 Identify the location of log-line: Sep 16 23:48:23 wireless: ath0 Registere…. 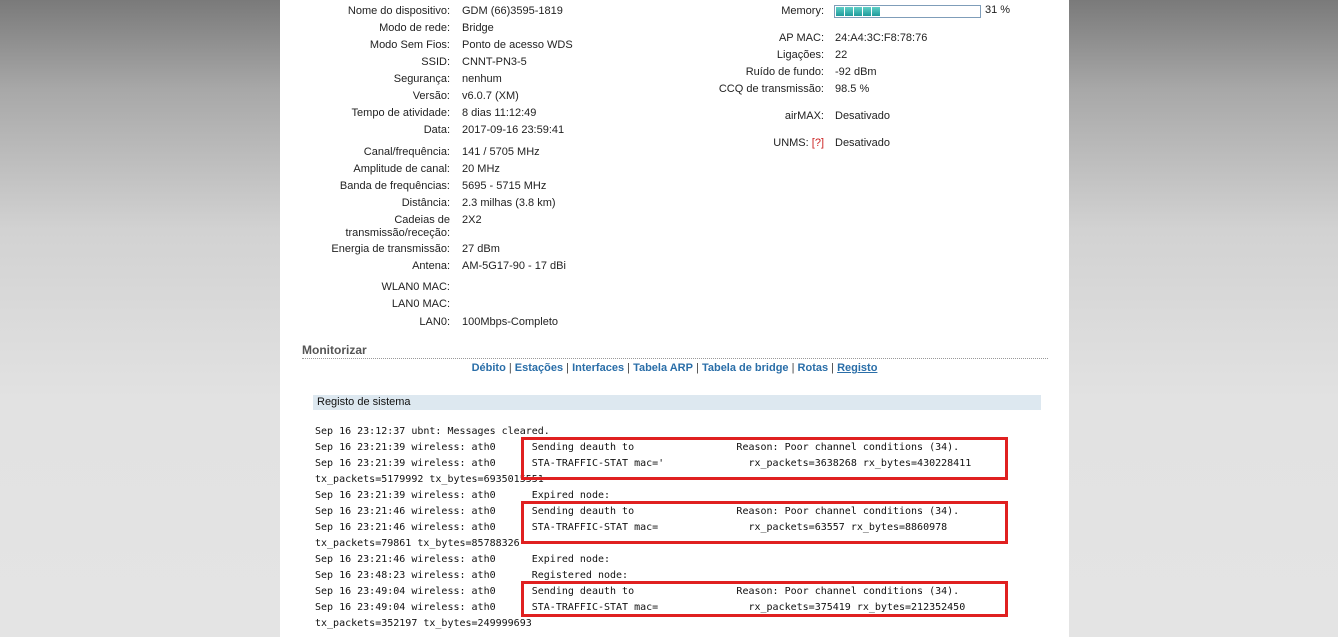
(472, 575).